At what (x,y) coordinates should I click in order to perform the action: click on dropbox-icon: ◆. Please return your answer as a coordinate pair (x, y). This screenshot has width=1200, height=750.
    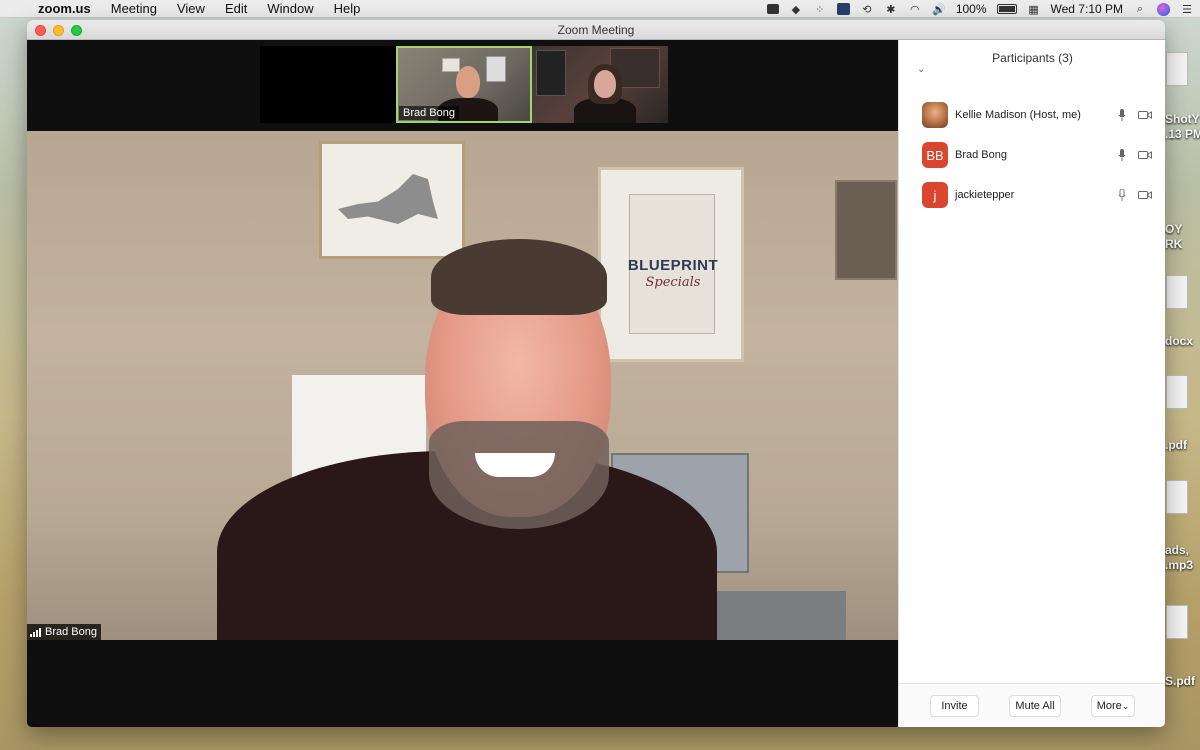
    Looking at the image, I should click on (796, 9).